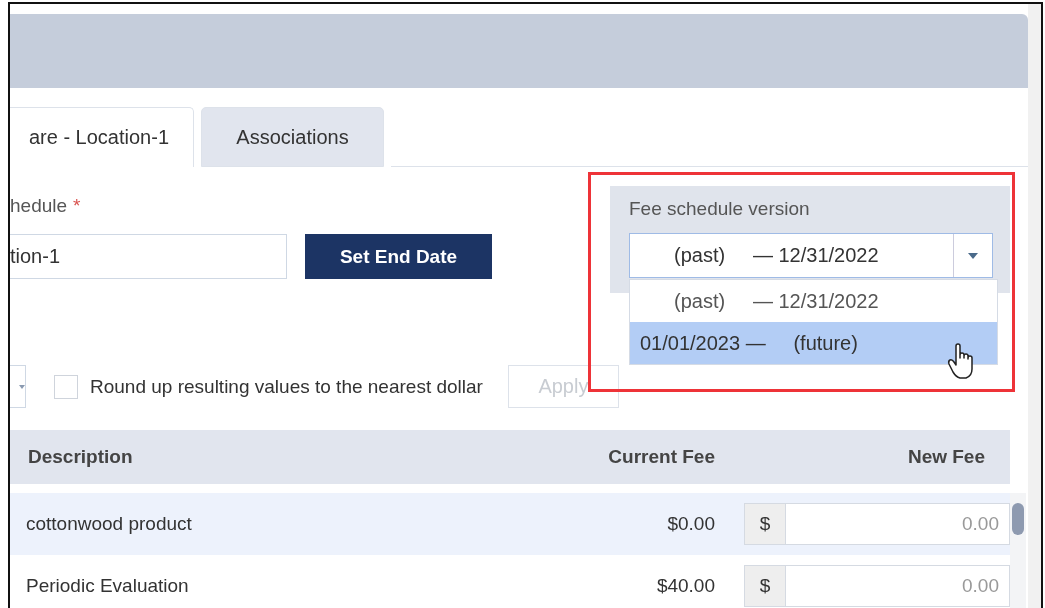  Describe the element at coordinates (811, 255) in the screenshot. I see `version-select: (past) — 12/31/2022` at that location.